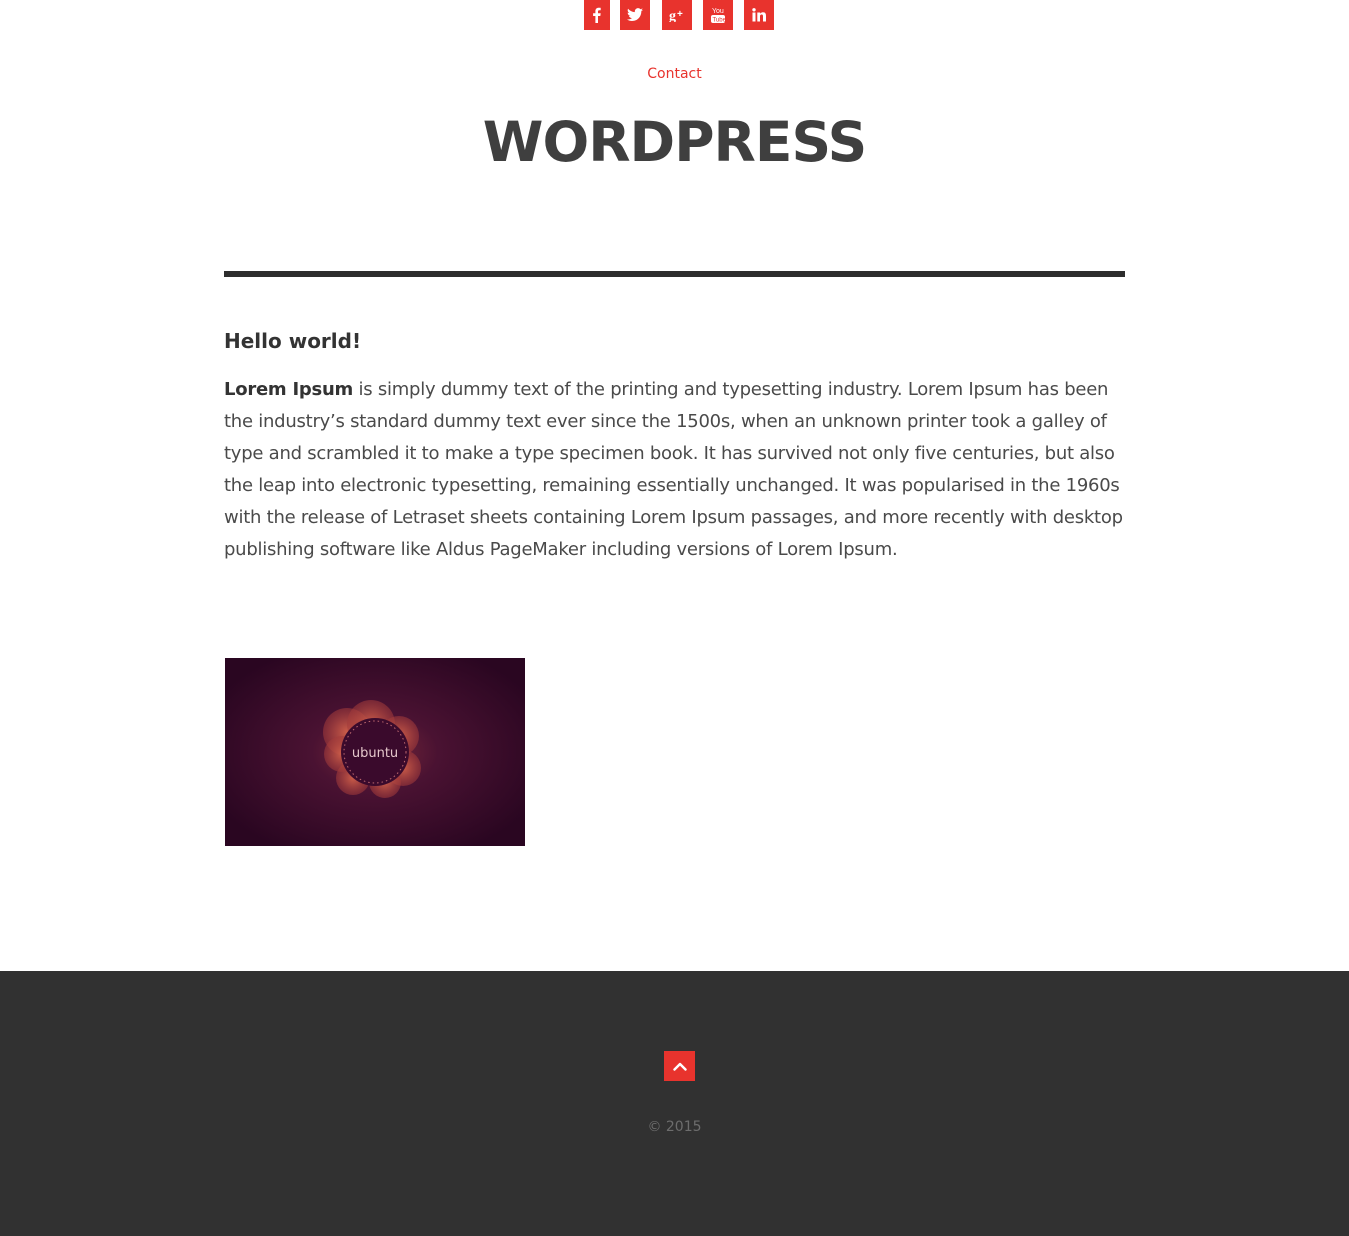  I want to click on google-plus-link: g +, so click(677, 15).